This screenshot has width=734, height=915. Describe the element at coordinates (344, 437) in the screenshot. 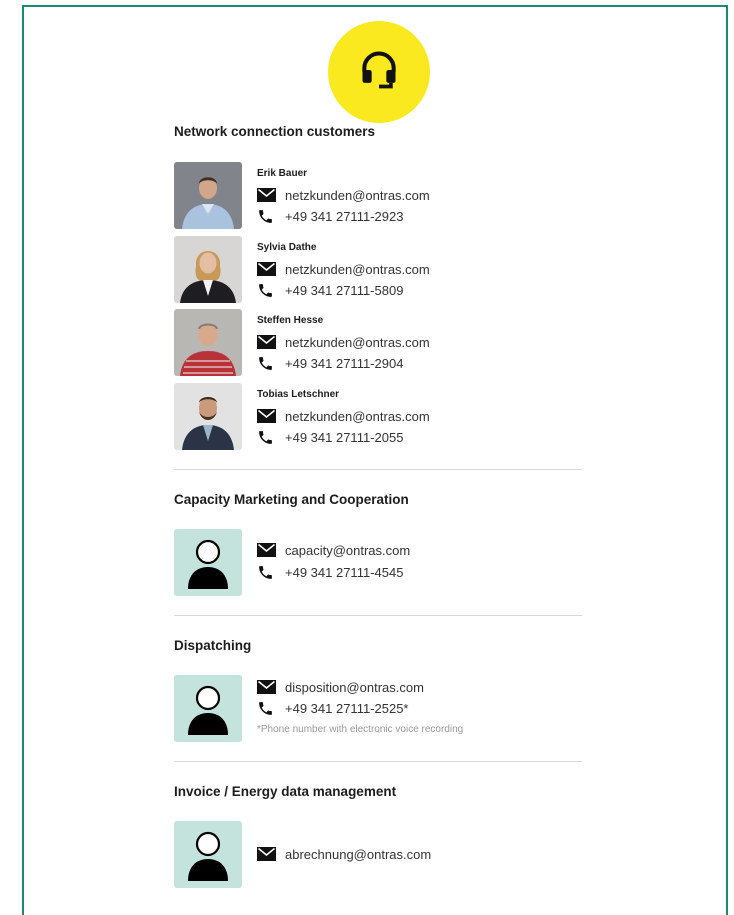

I see `phone-link: +49 341 27111-2055` at that location.